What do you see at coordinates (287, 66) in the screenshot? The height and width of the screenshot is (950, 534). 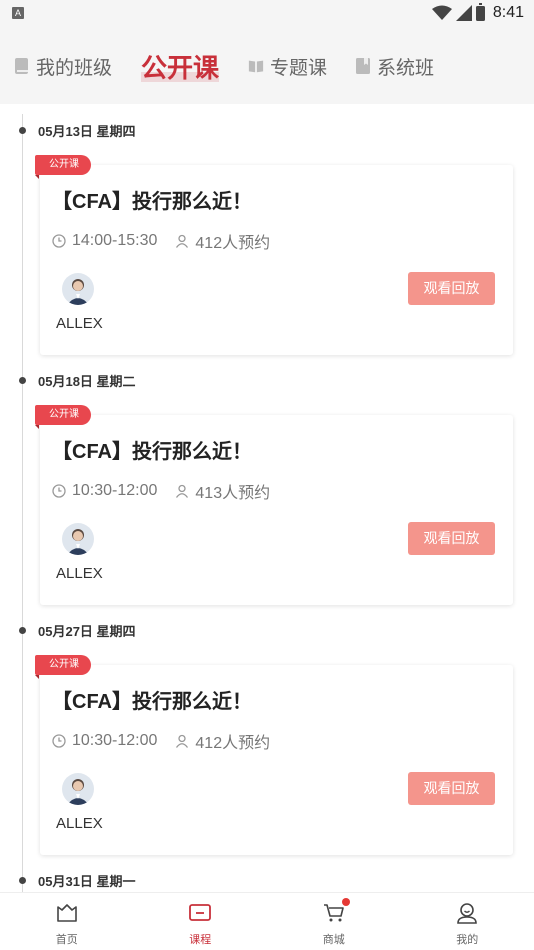 I see `tab-topic-course: 专题课` at bounding box center [287, 66].